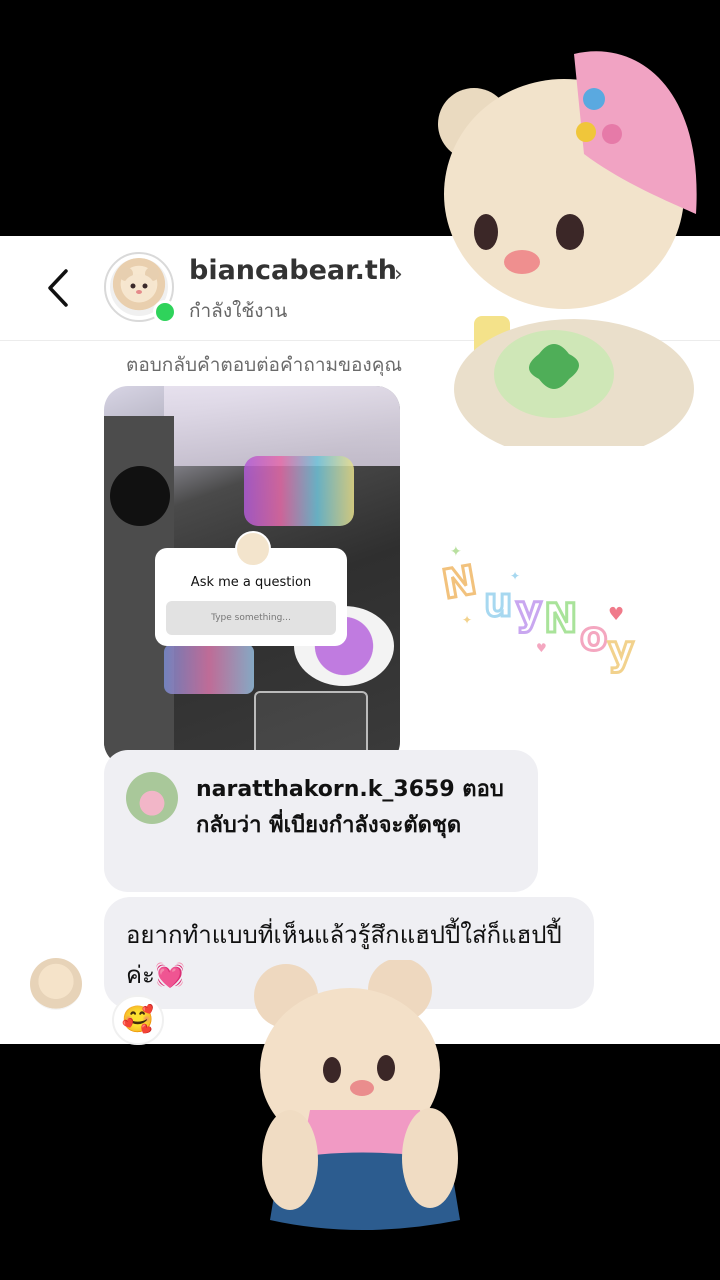  Describe the element at coordinates (567, 248) in the screenshot. I see `bear-sticker-top` at that location.